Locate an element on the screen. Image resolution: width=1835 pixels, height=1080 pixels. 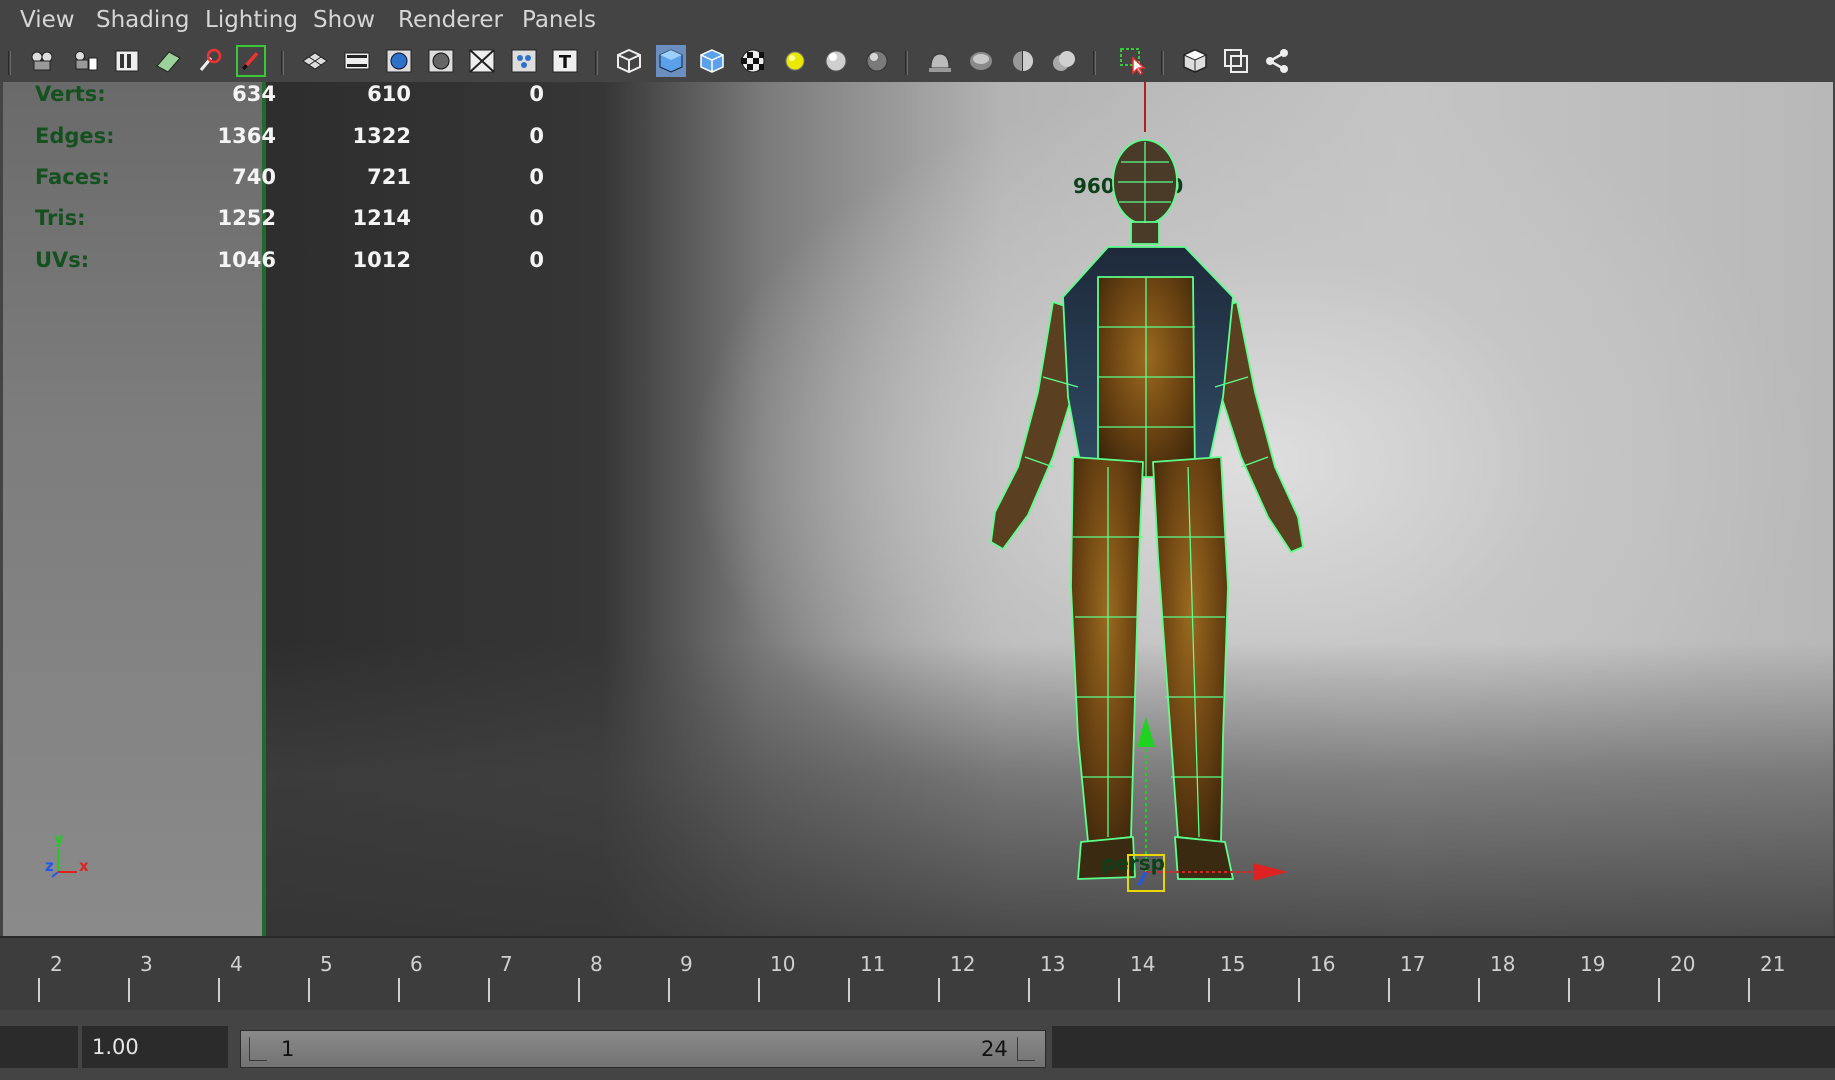
timeline-tick-label: 19 is located at coordinates (1593, 964).